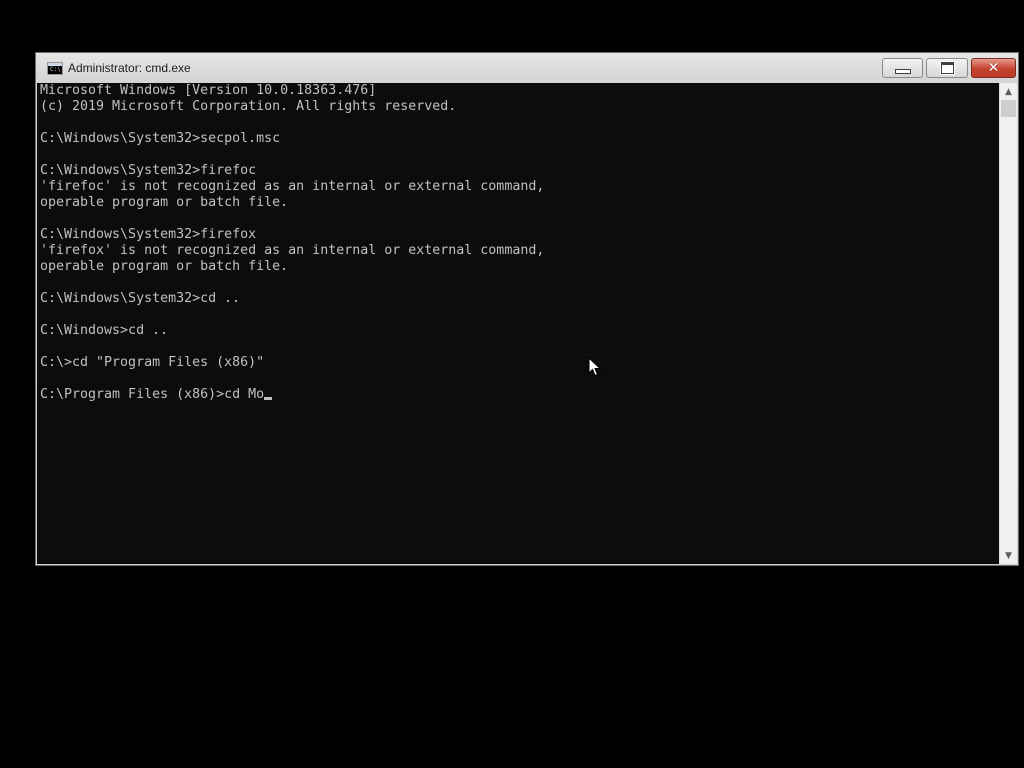 The height and width of the screenshot is (768, 1024). I want to click on console-line: C:\Windows\System32>firefoc, so click(148, 170).